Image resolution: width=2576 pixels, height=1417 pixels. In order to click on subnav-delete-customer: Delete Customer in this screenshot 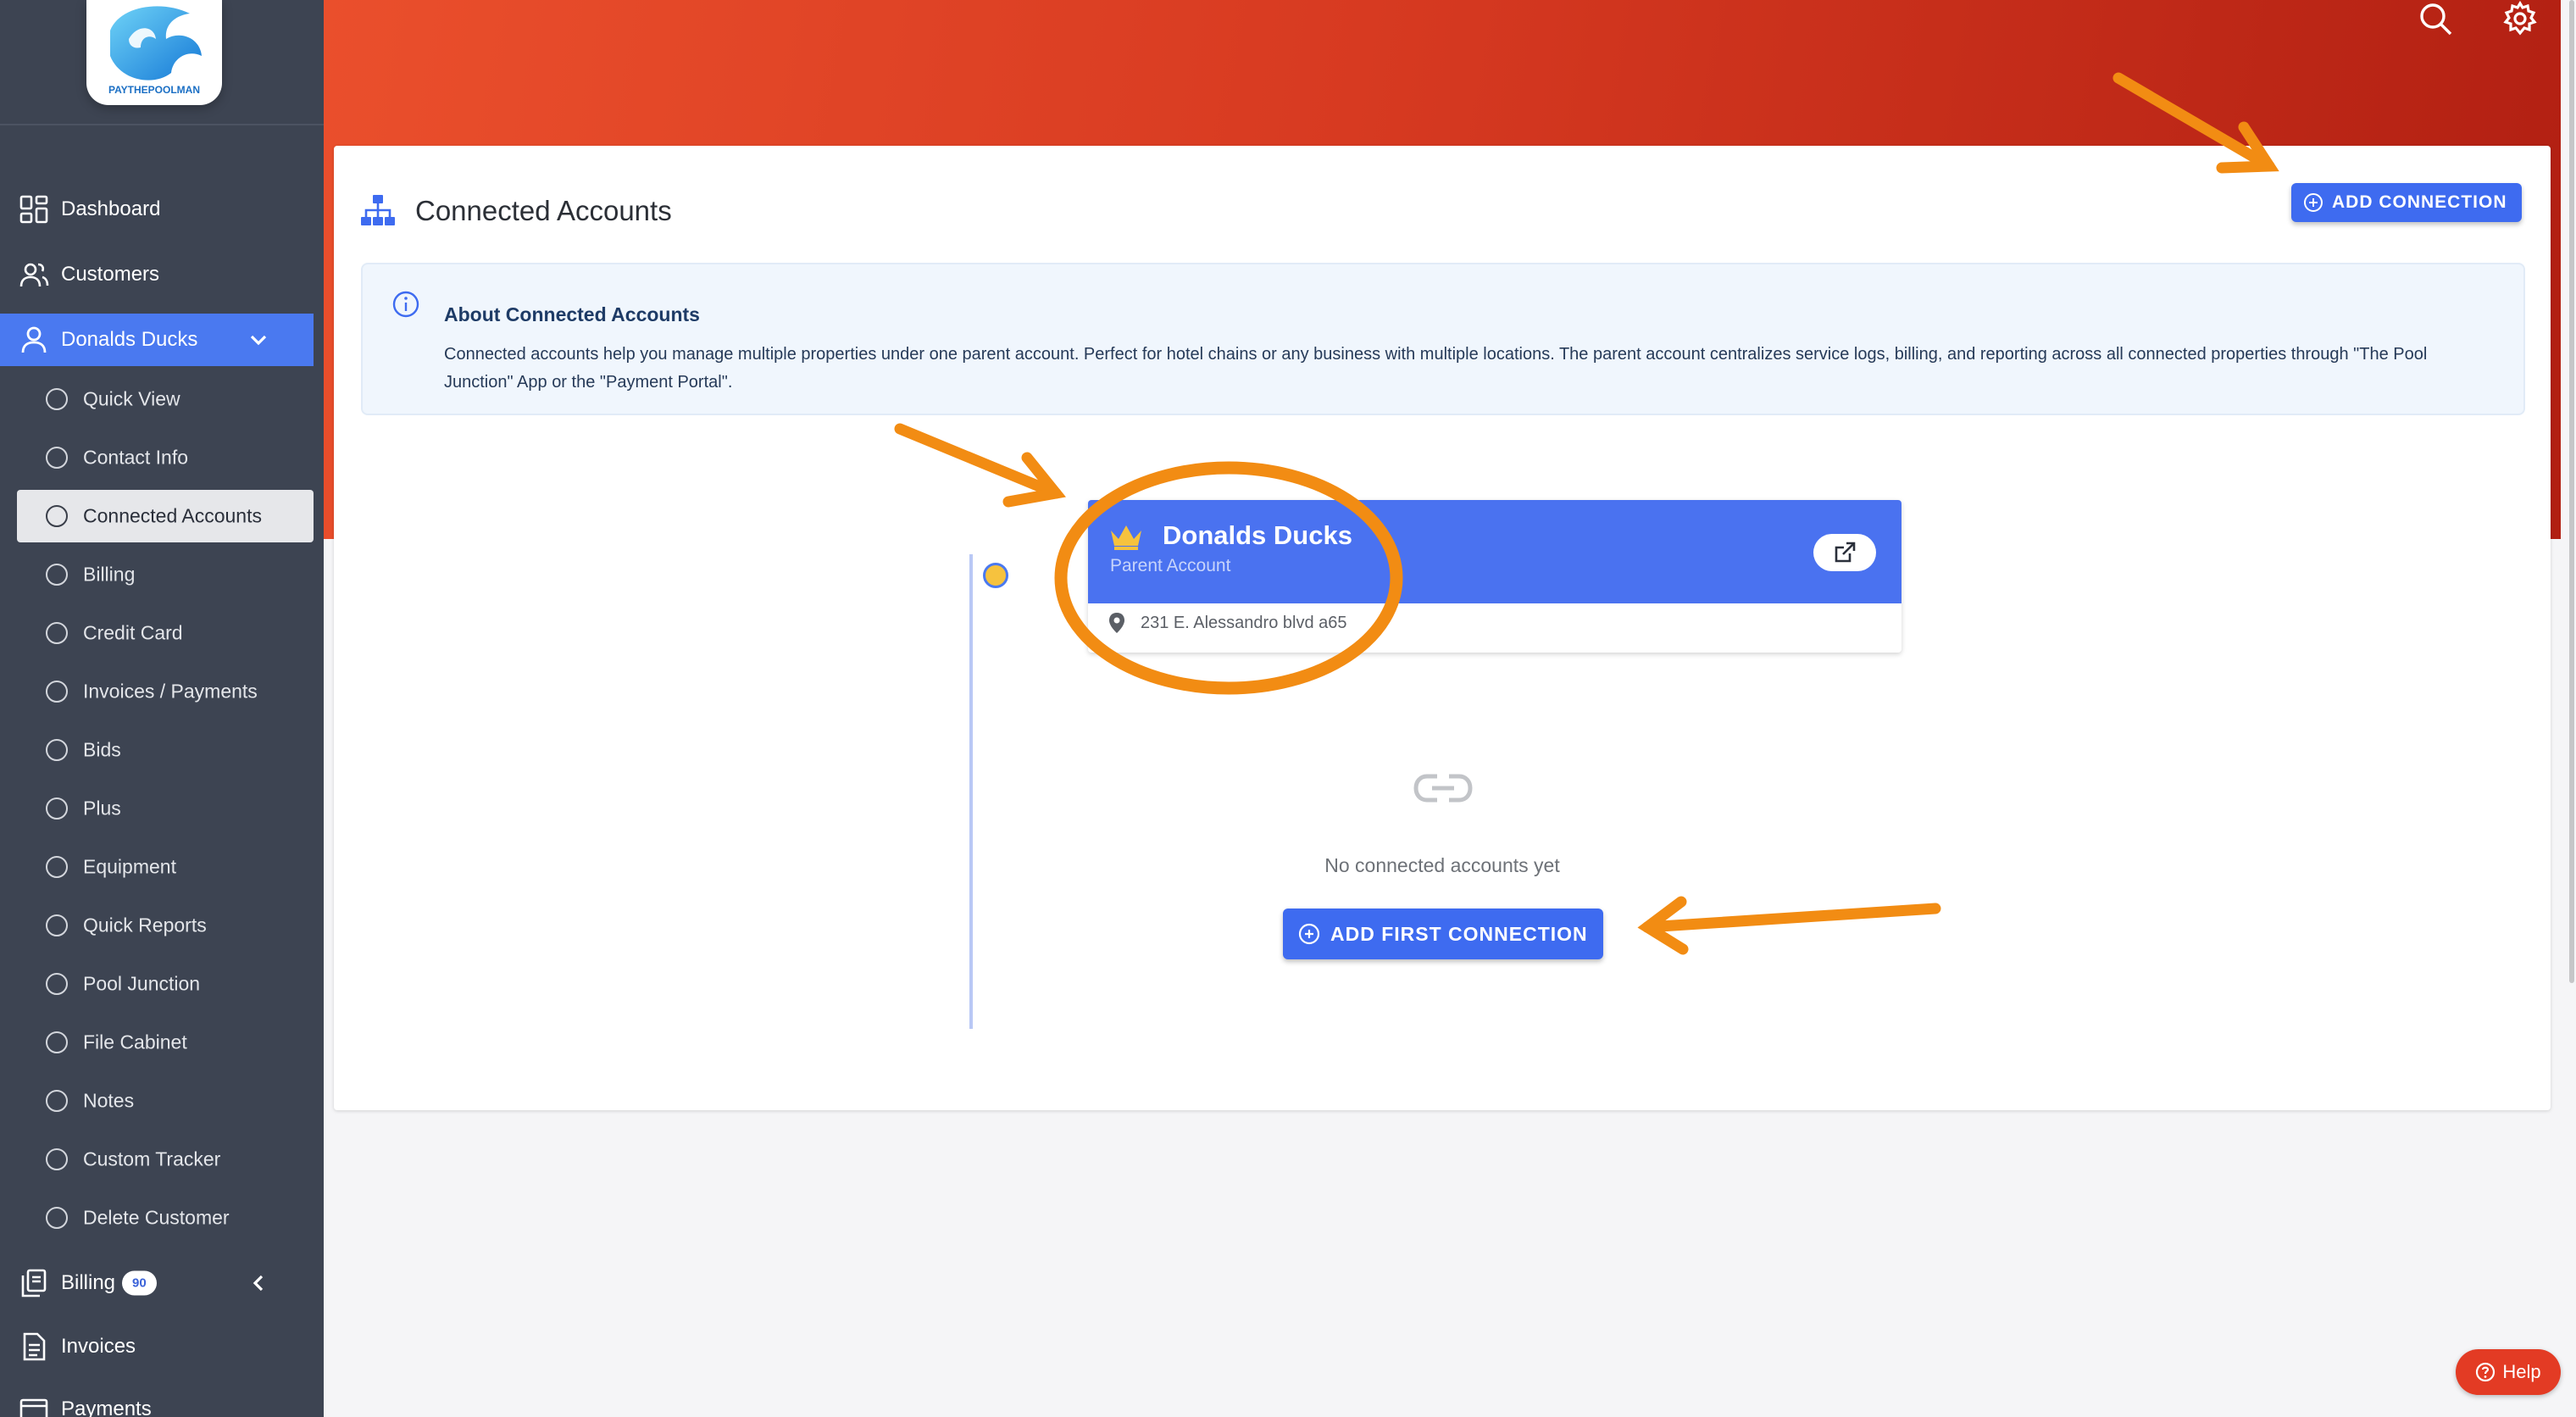, I will do `click(165, 1218)`.